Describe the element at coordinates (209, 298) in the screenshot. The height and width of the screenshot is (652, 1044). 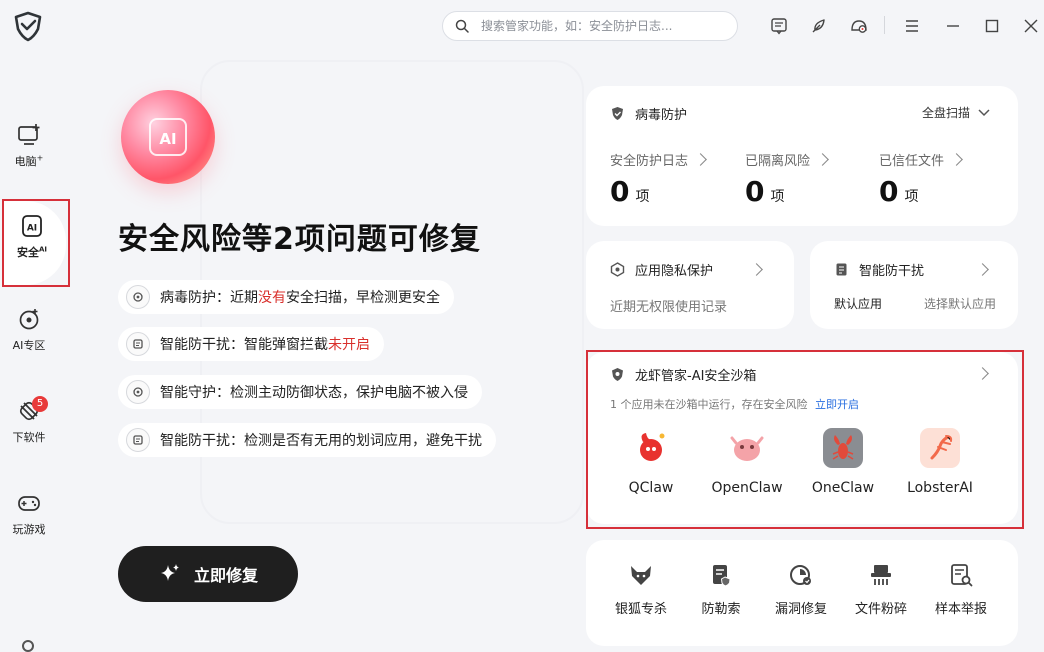
I see `issue-text: 病毒防护：近期` at that location.